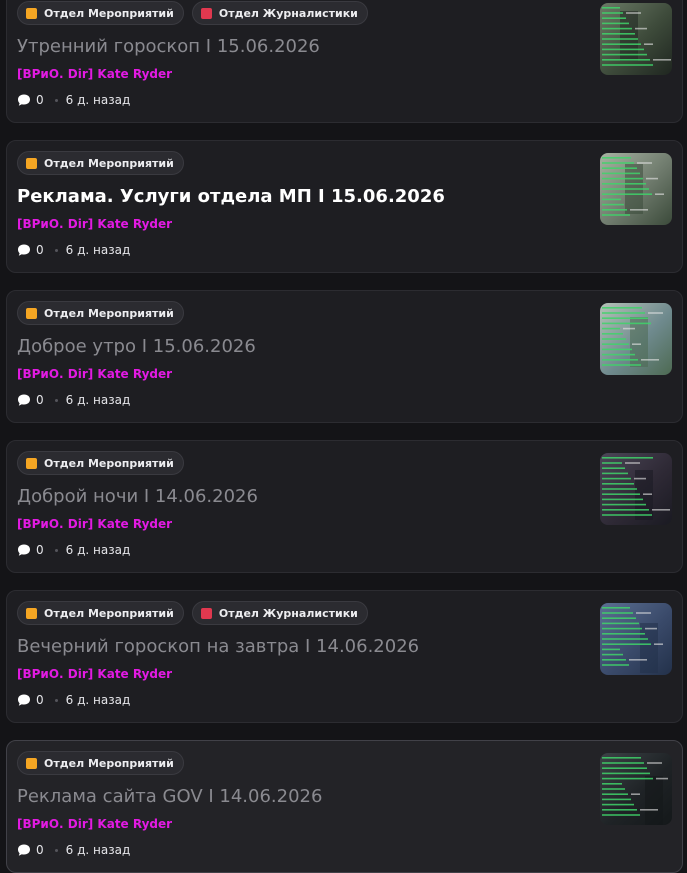  What do you see at coordinates (231, 196) in the screenshot?
I see `post-title: Реклама. Услуги отдела МП I 15.06.2026` at bounding box center [231, 196].